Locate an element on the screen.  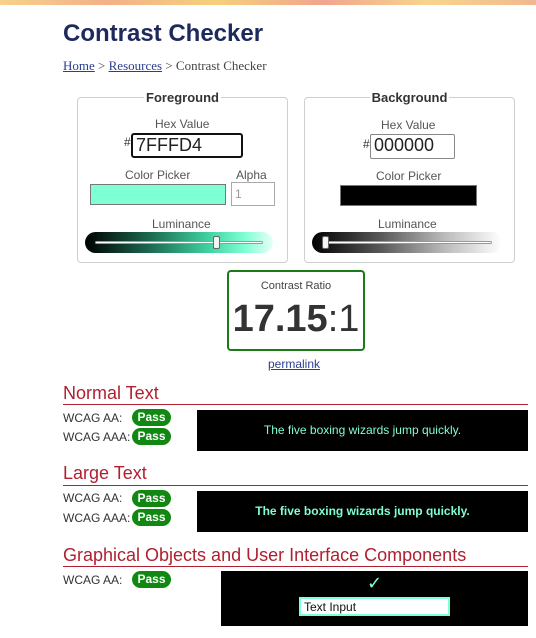
contrast-ratio-box: Contrast Ratio 17.15:1 is located at coordinates (296, 310).